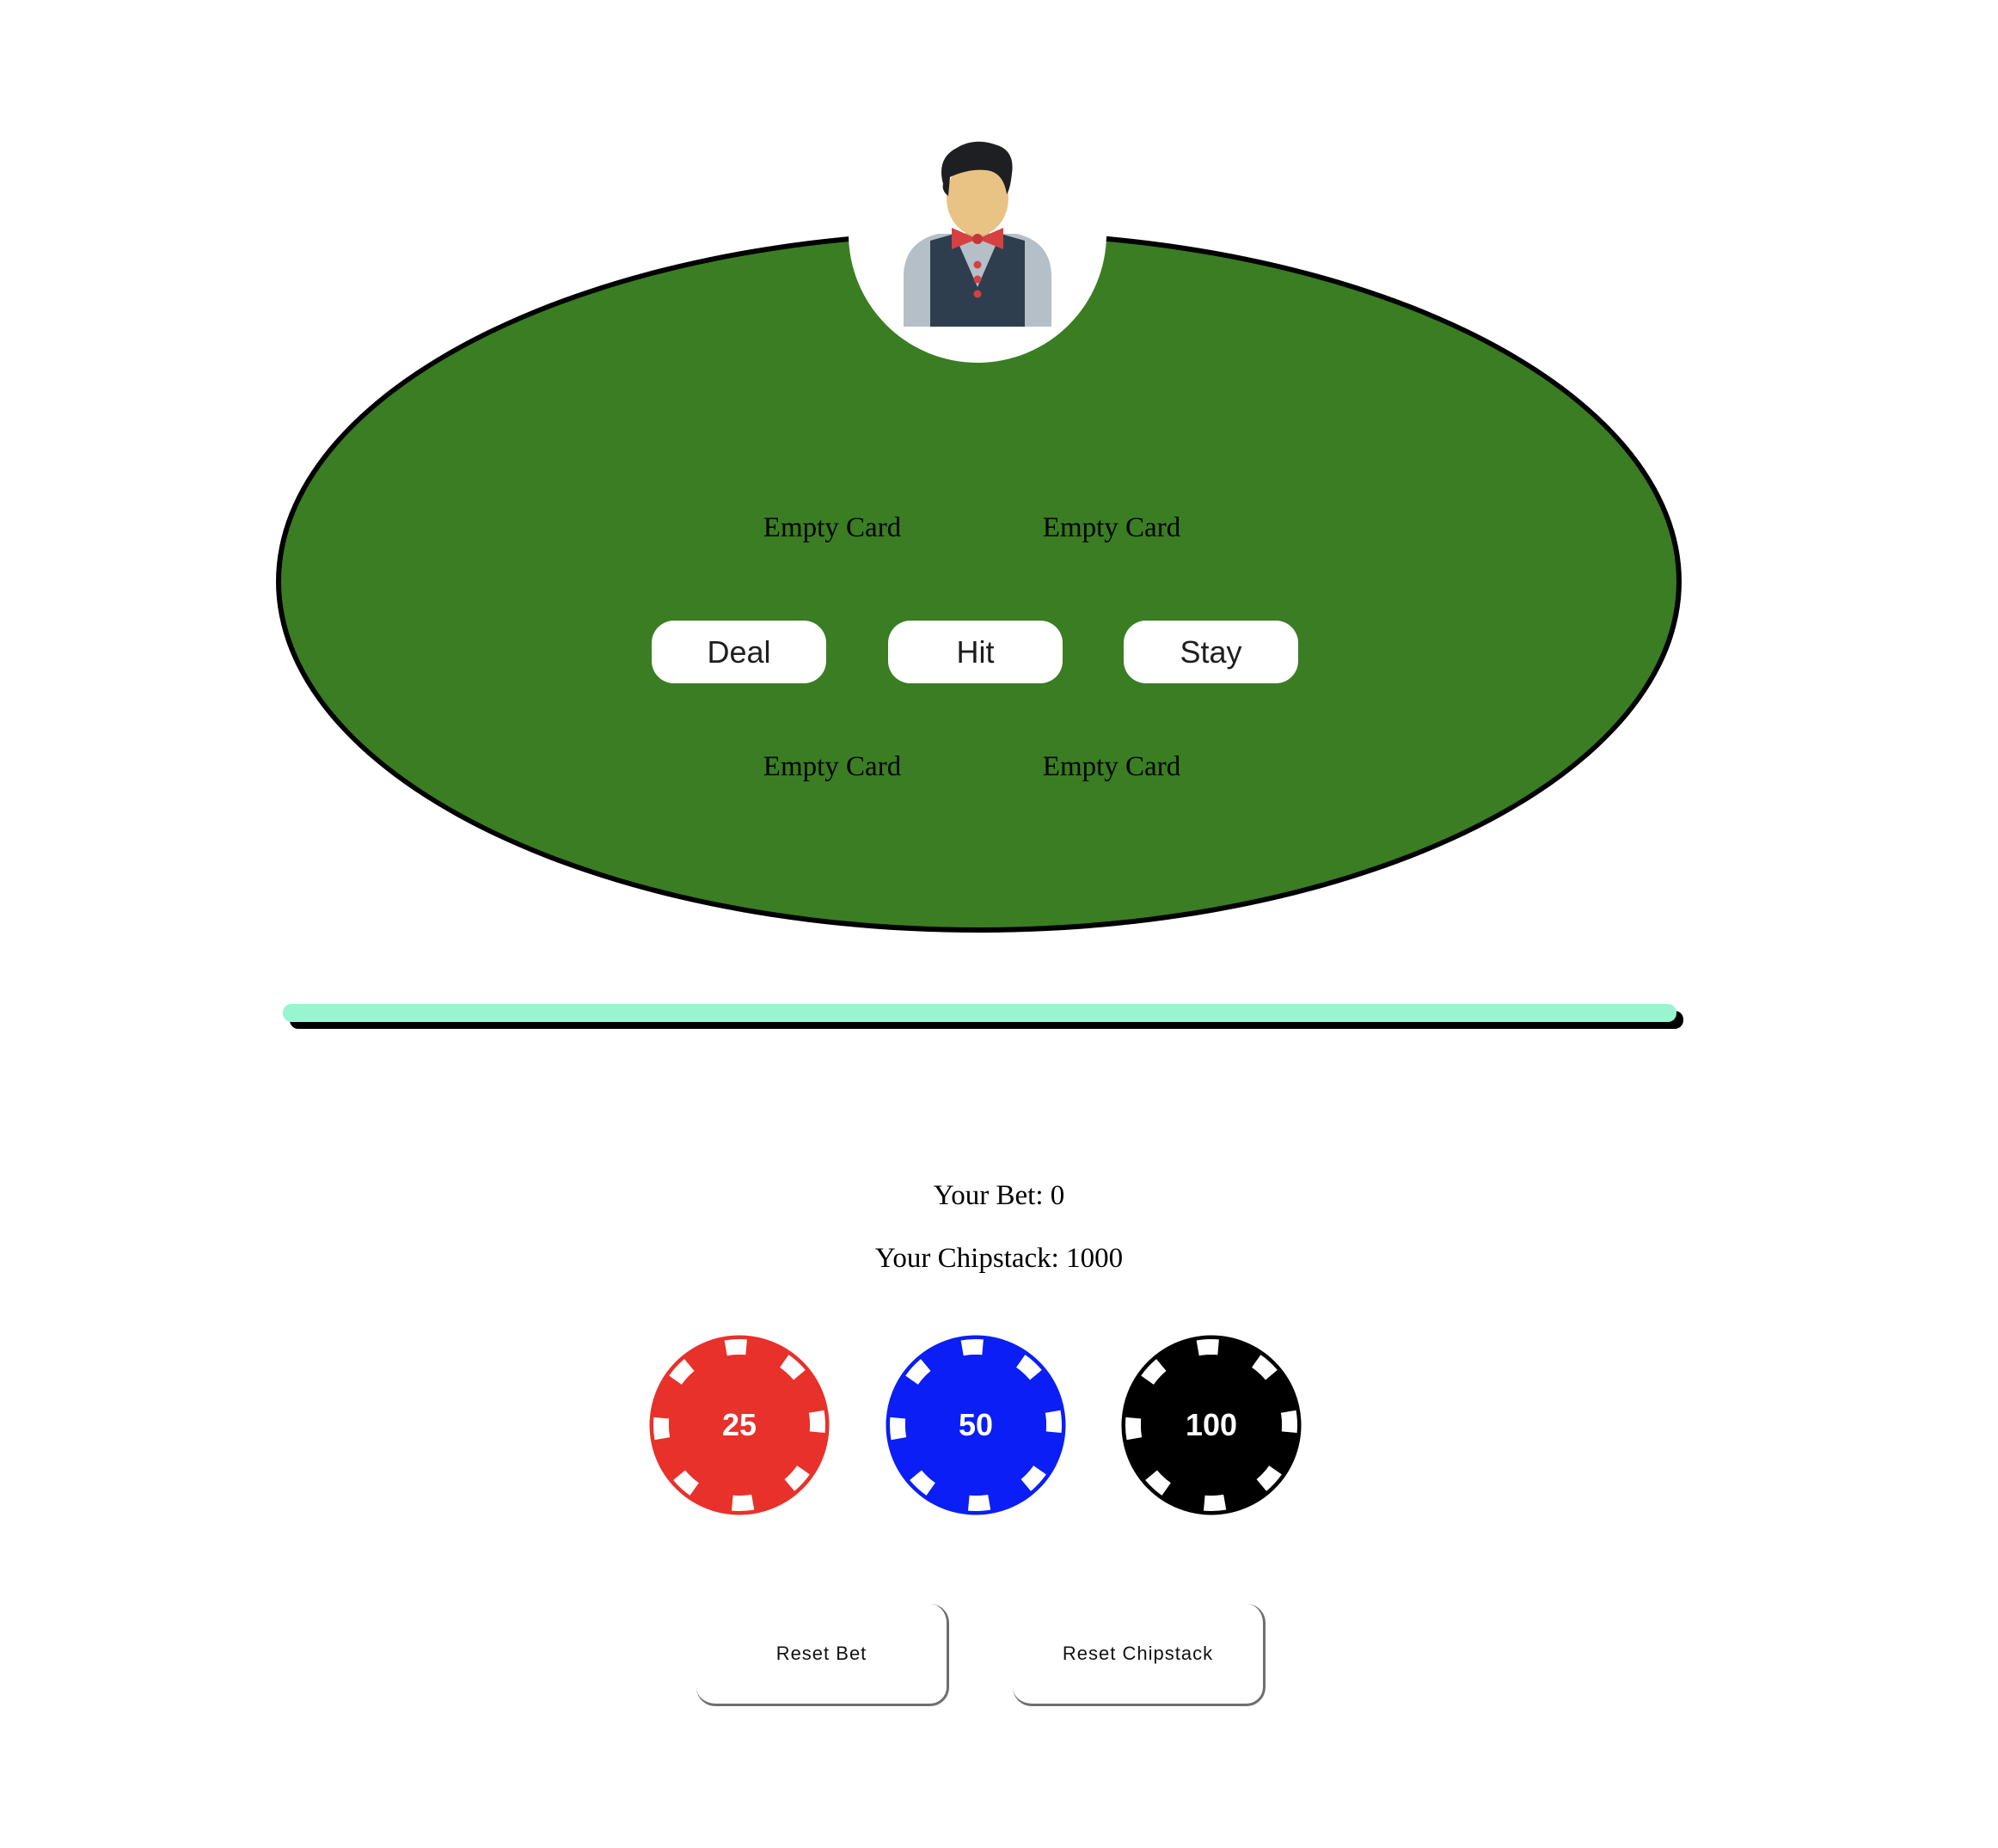 This screenshot has width=1998, height=1848. Describe the element at coordinates (975, 652) in the screenshot. I see `hit-button: Hit` at that location.